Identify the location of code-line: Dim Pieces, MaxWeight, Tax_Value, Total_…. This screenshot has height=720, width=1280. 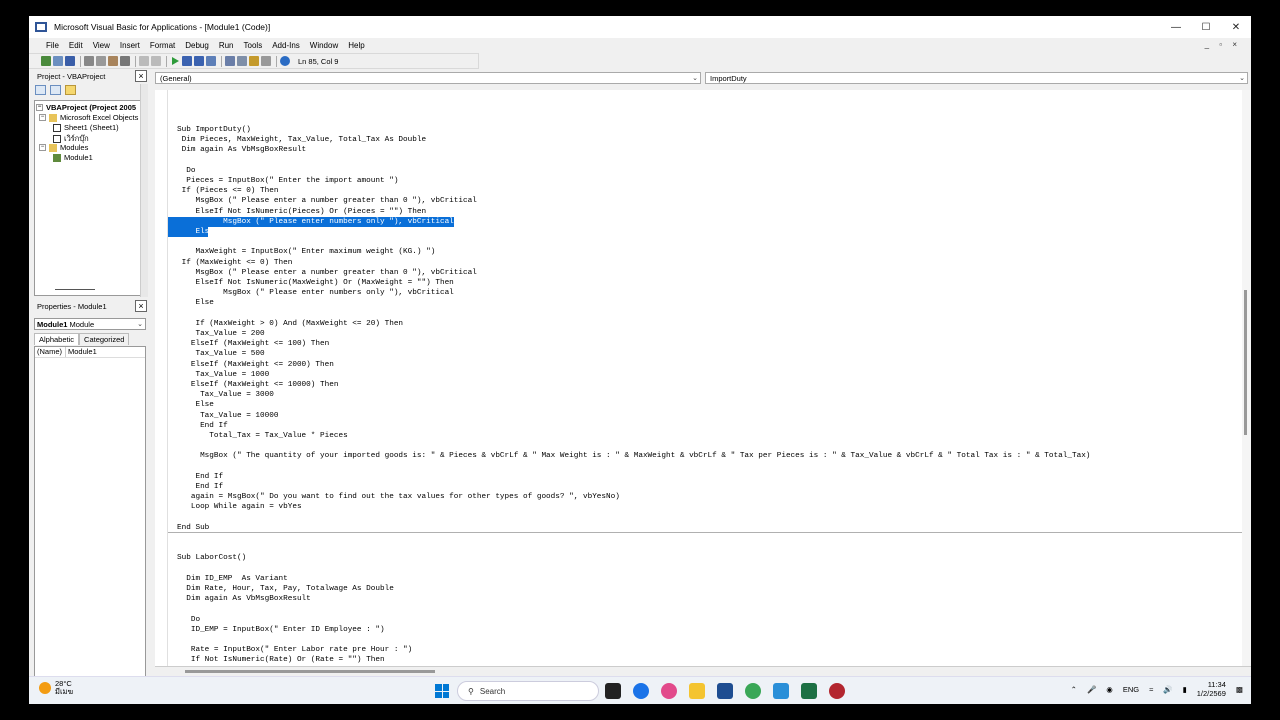
(302, 140).